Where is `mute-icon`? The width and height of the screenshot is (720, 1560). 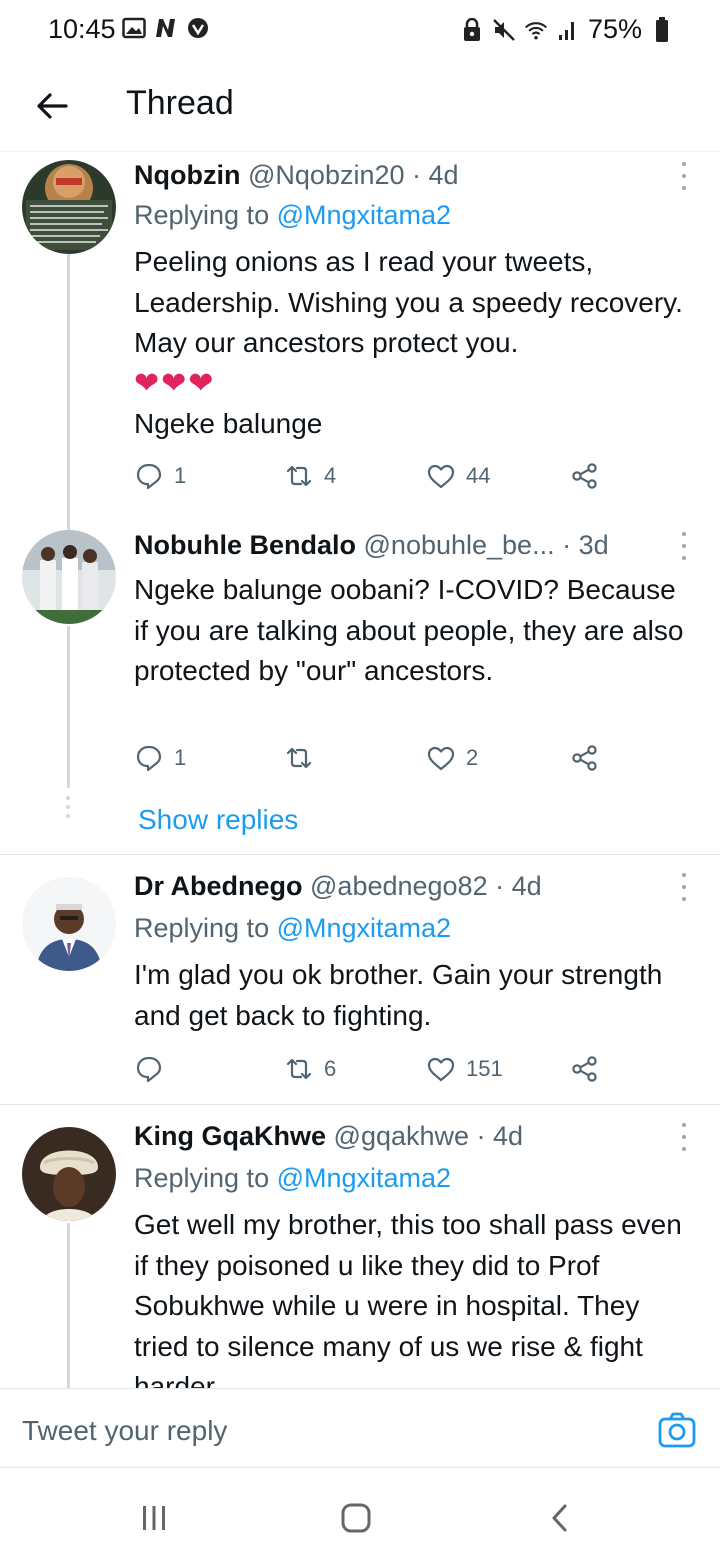
mute-icon is located at coordinates (504, 30).